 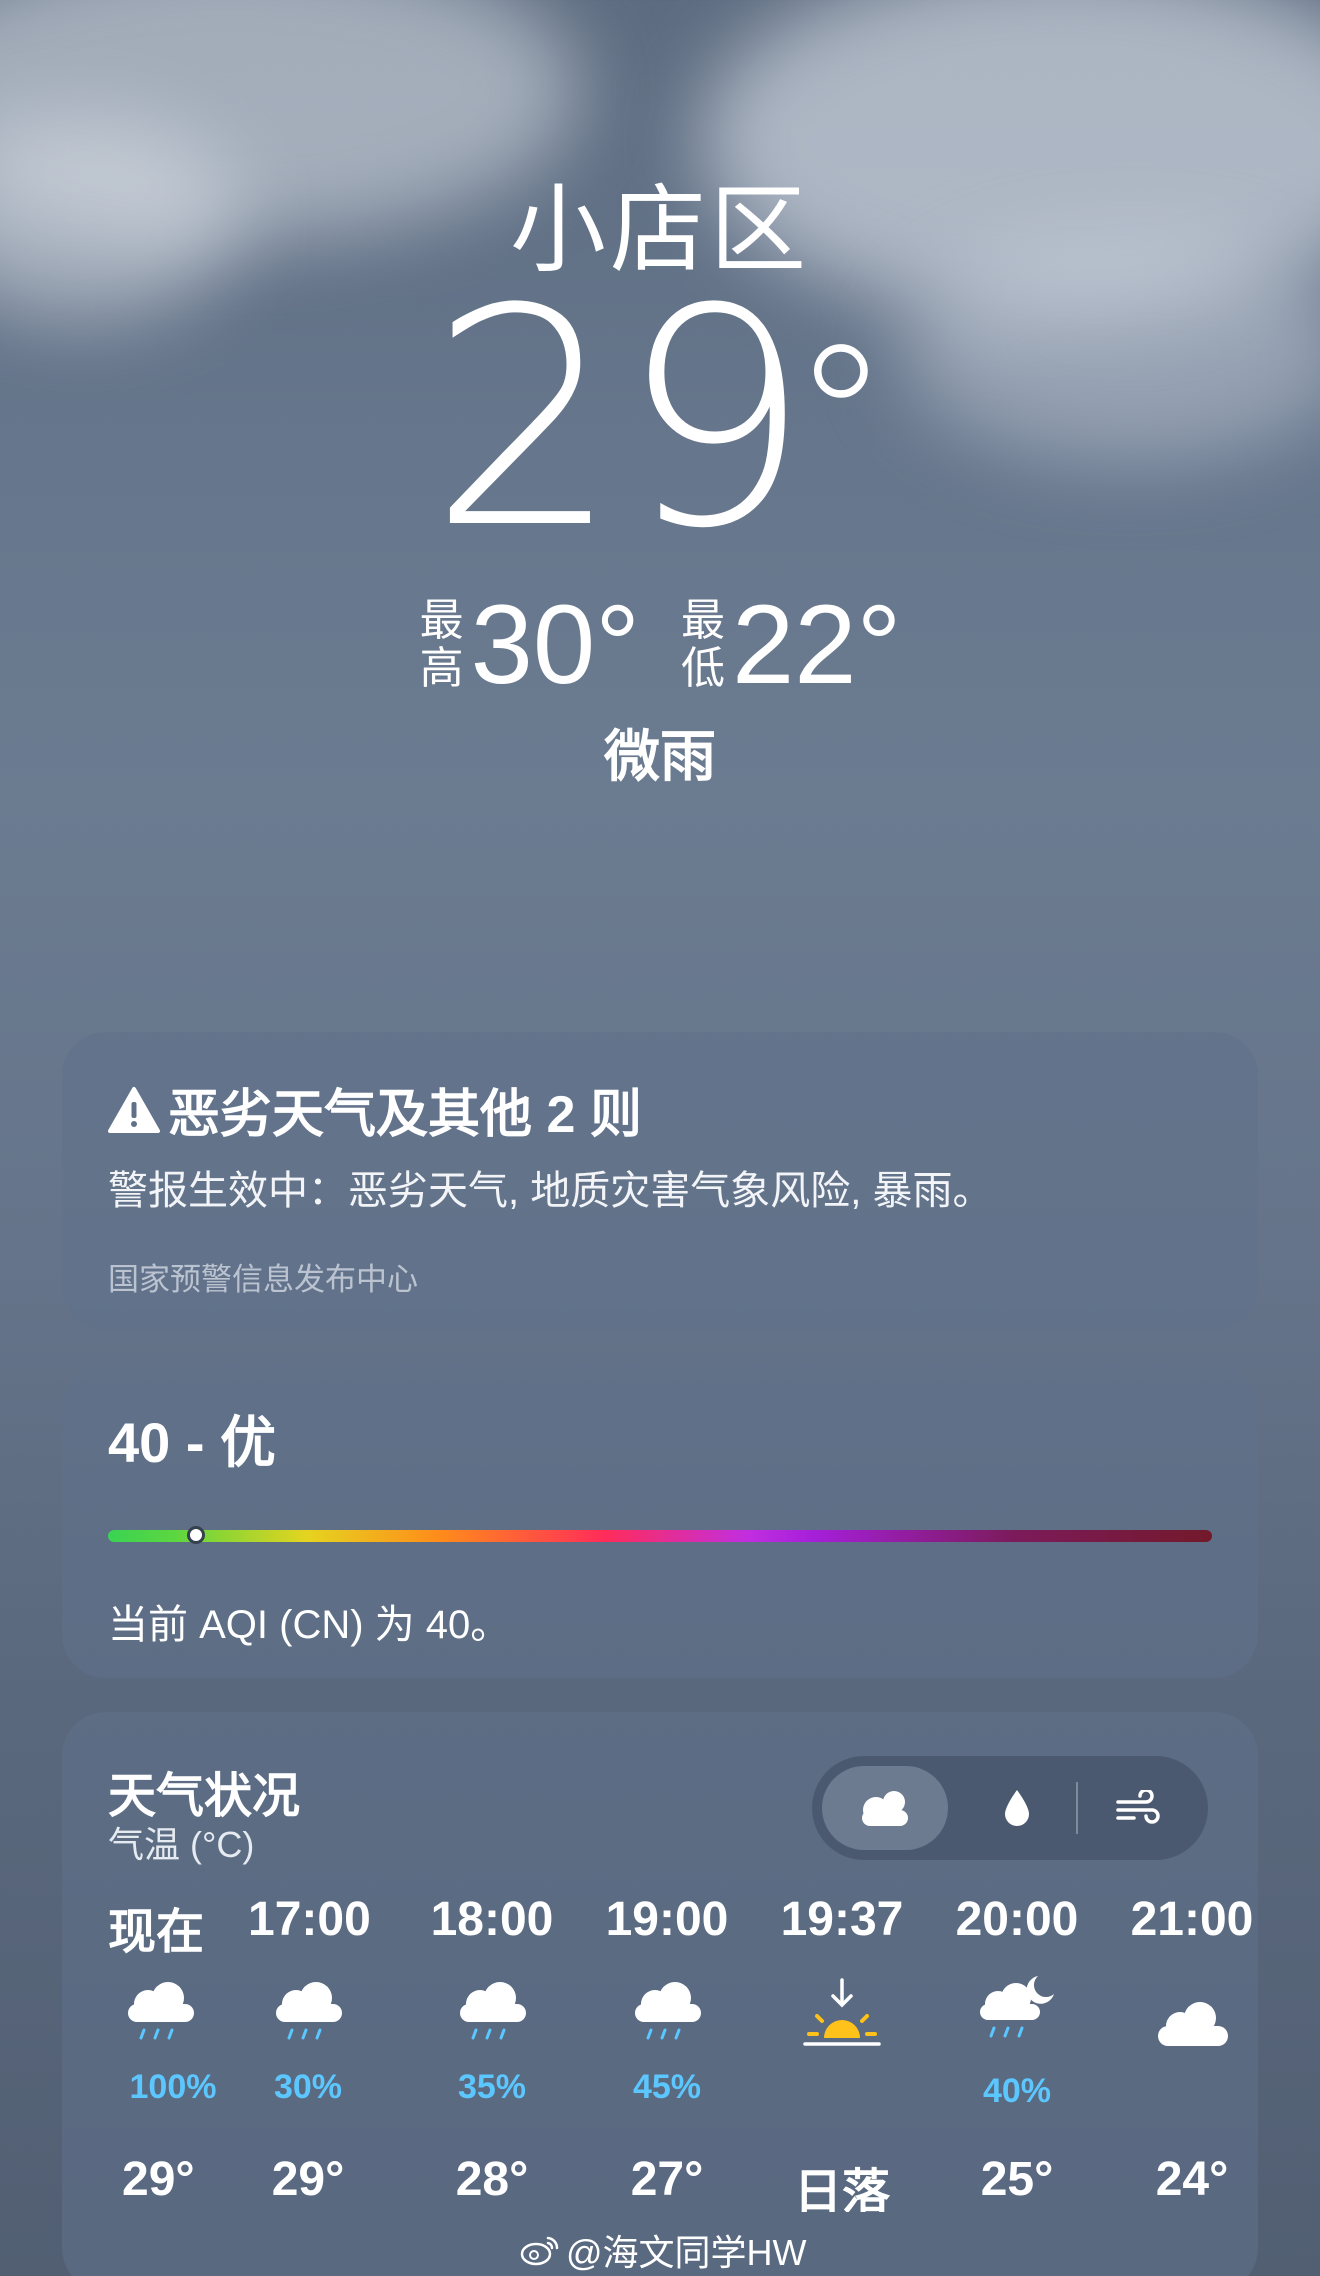 What do you see at coordinates (660, 756) in the screenshot?
I see `weather-condition: 微雨` at bounding box center [660, 756].